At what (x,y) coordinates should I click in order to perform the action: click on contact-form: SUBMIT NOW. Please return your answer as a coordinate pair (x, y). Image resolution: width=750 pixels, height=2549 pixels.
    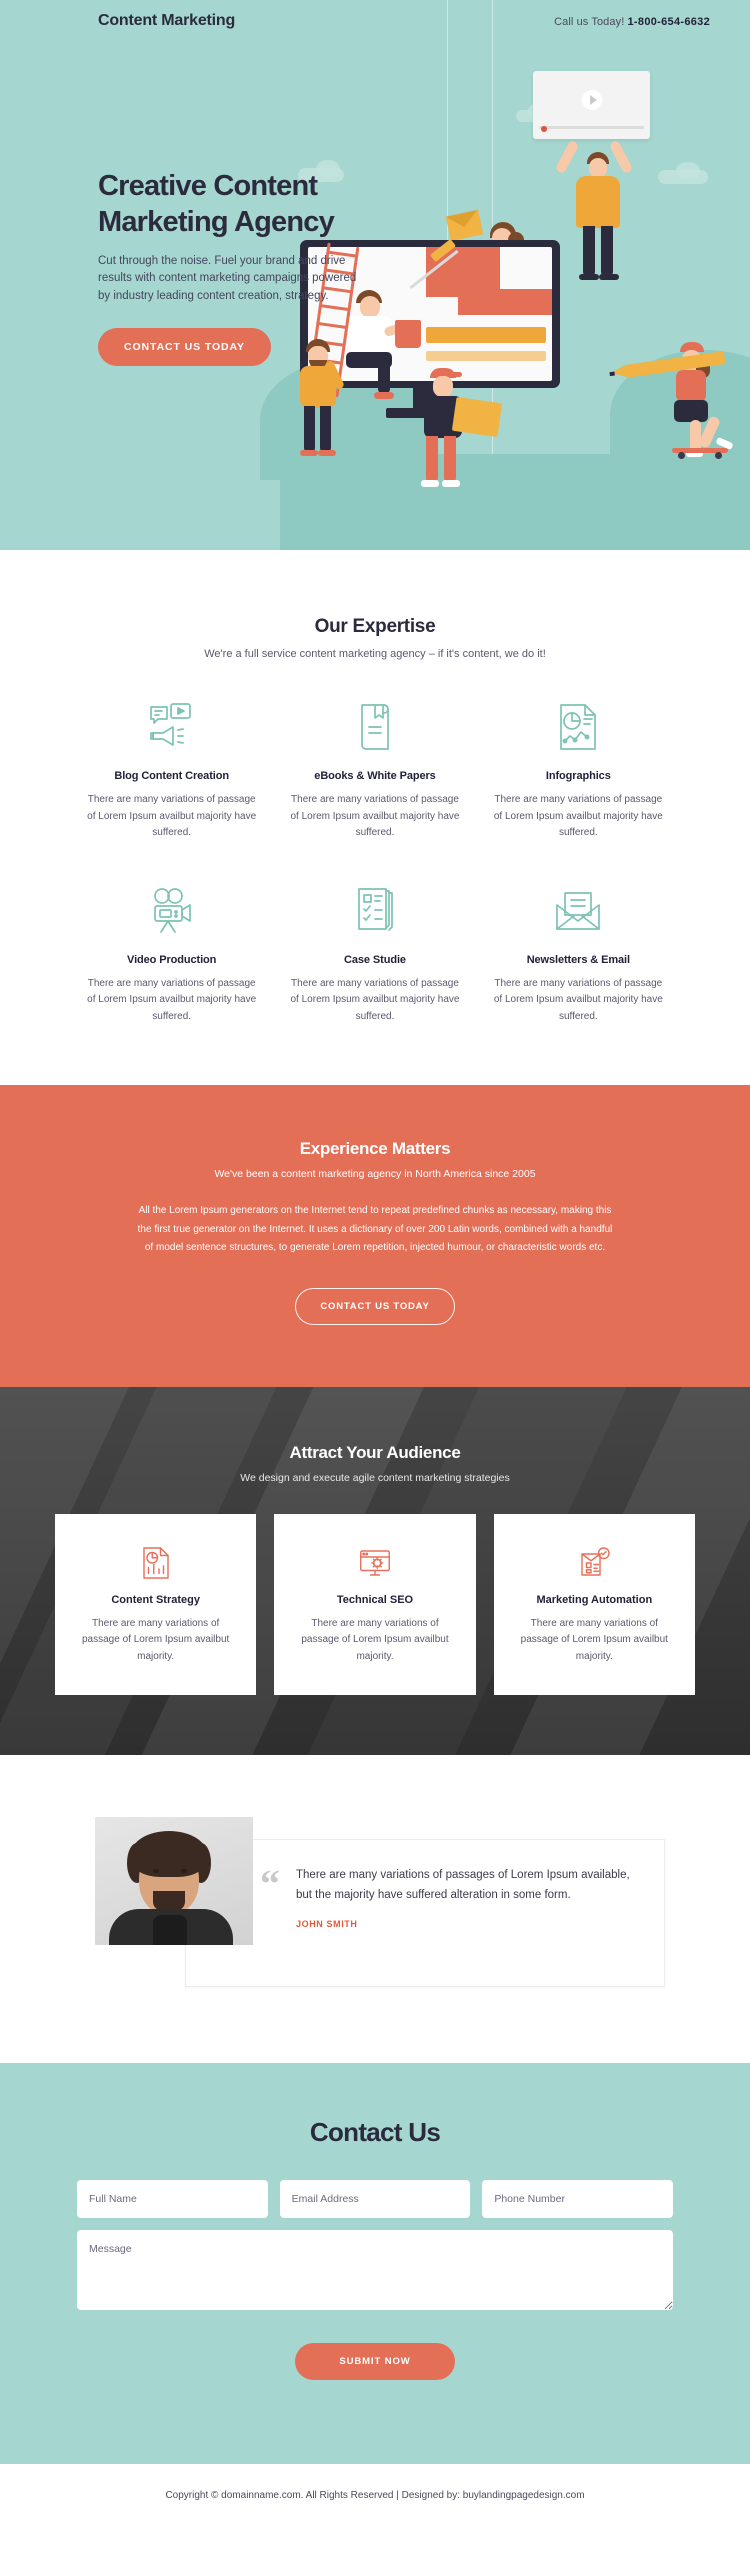
    Looking at the image, I should click on (375, 2280).